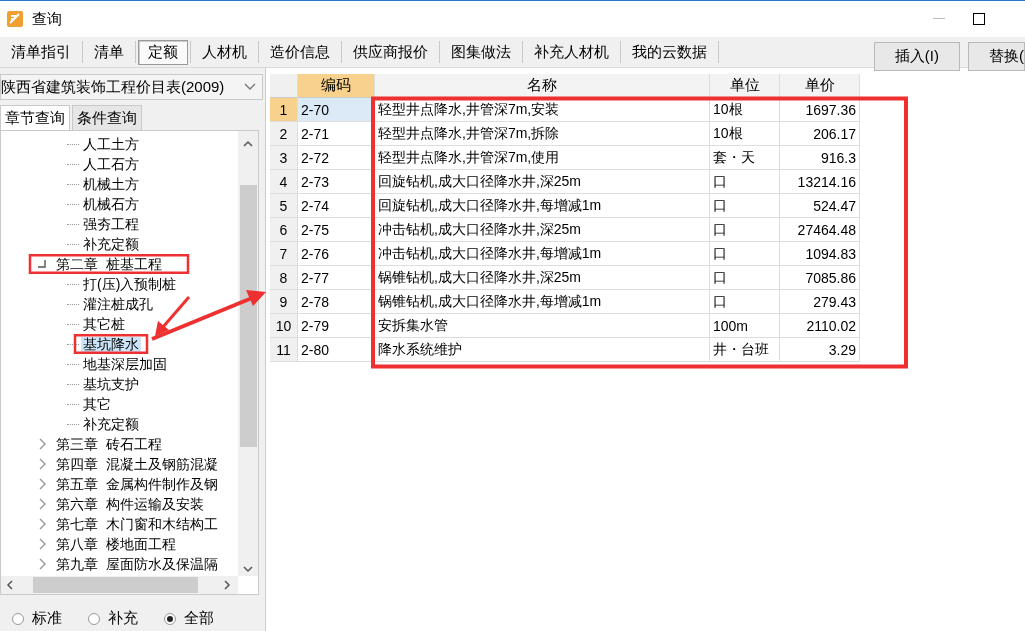  What do you see at coordinates (820, 134) in the screenshot?
I see `table-cell: 206.17` at bounding box center [820, 134].